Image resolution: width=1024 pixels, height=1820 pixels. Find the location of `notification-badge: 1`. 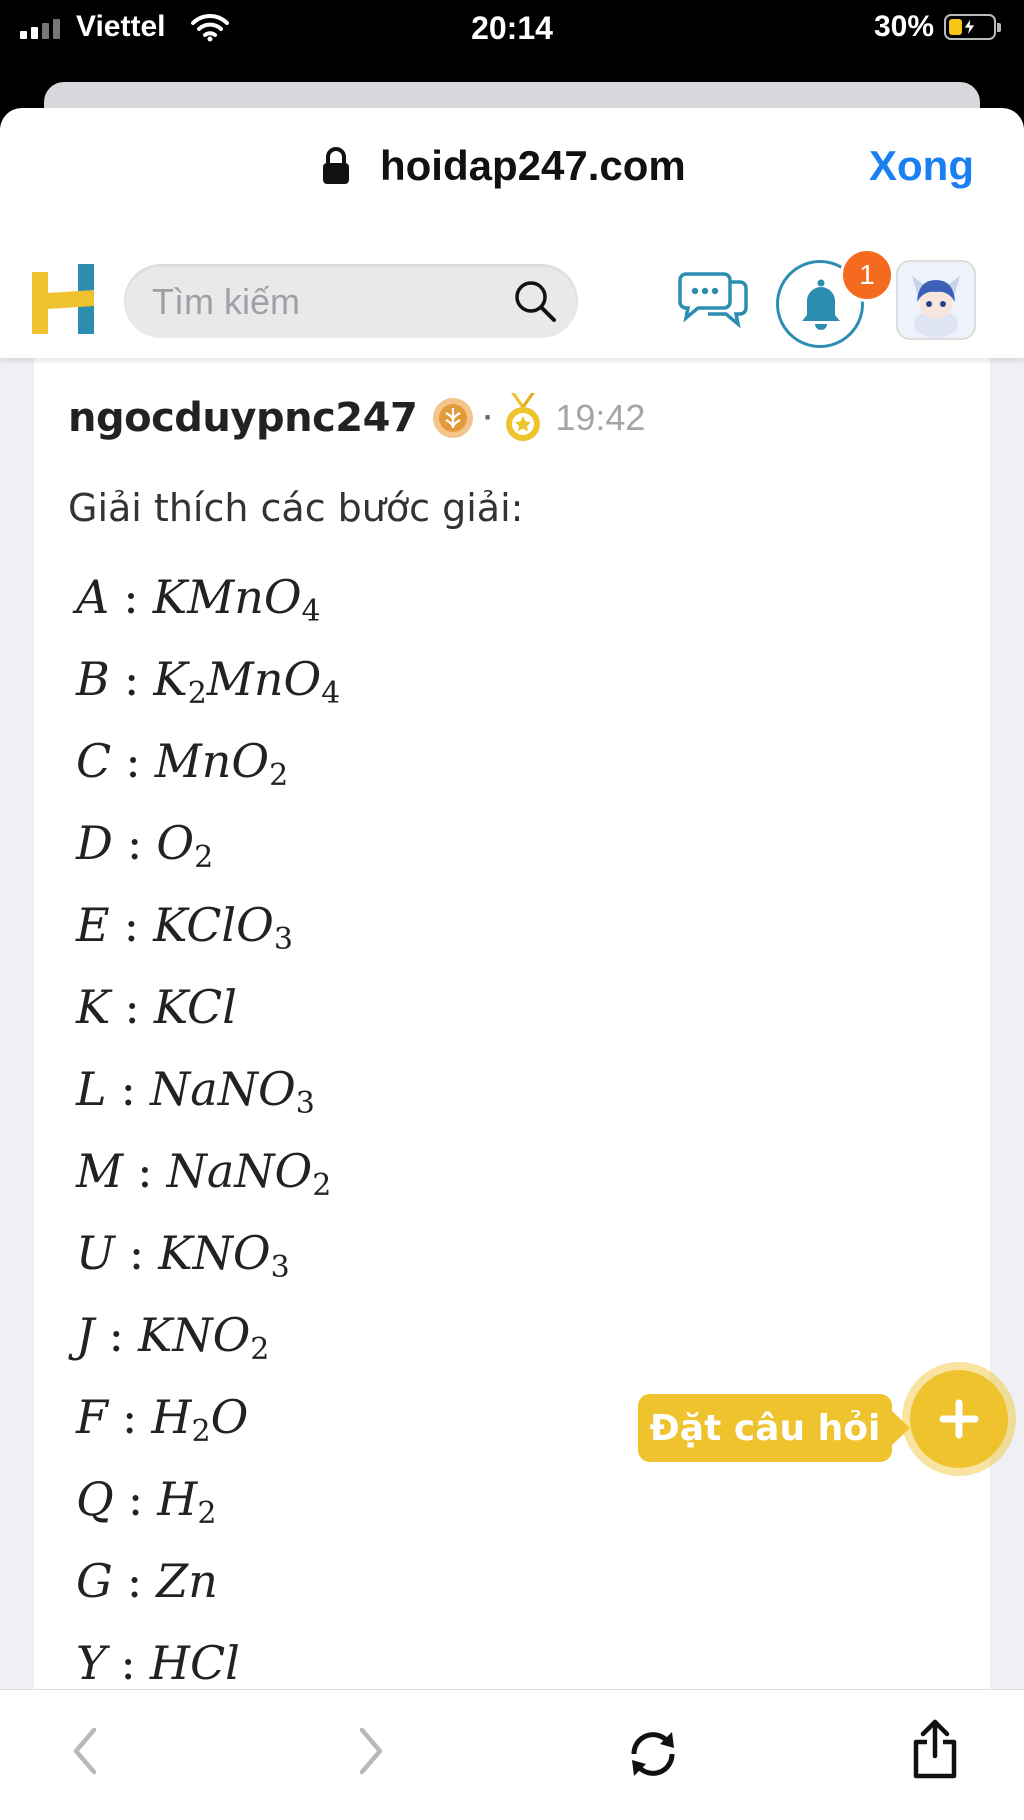

notification-badge: 1 is located at coordinates (867, 275).